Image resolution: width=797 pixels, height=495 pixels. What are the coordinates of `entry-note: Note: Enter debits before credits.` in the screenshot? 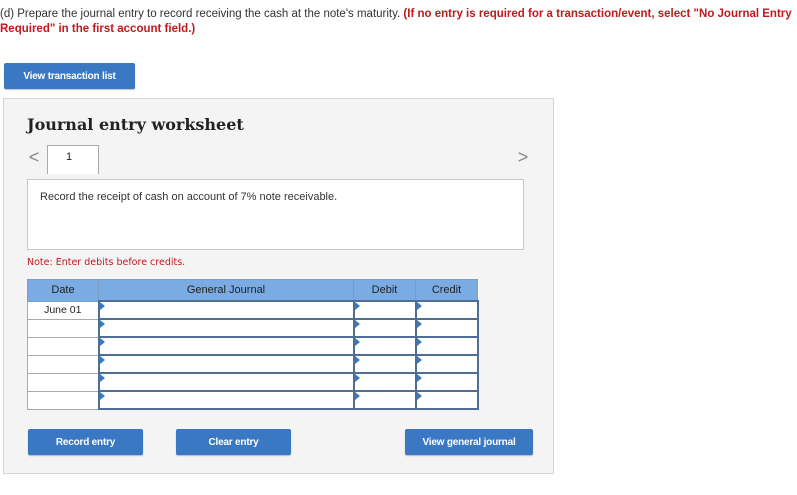 It's located at (106, 262).